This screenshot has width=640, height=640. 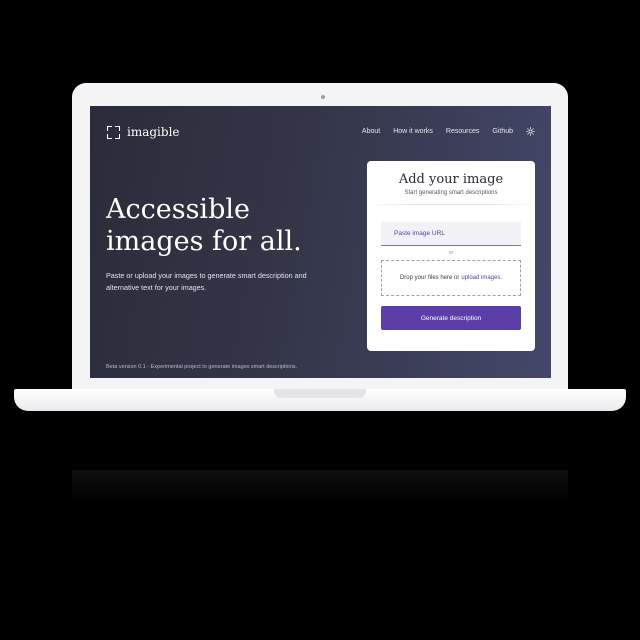 I want to click on nav-how-it-works: How it works, so click(x=413, y=131).